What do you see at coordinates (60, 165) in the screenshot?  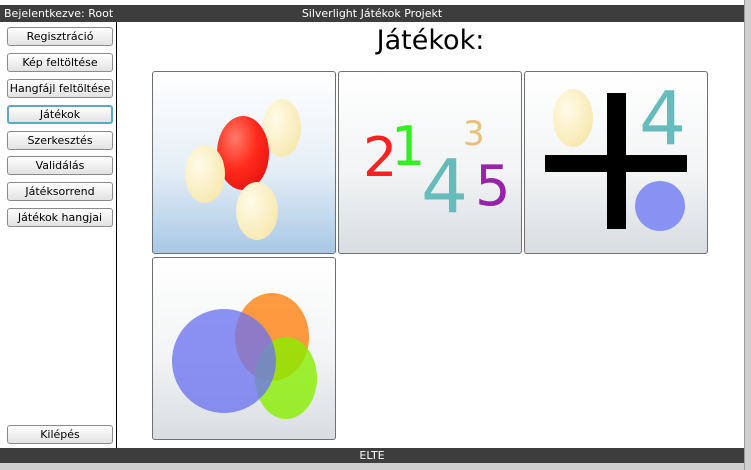 I see `nav-button-validation: Validálás` at bounding box center [60, 165].